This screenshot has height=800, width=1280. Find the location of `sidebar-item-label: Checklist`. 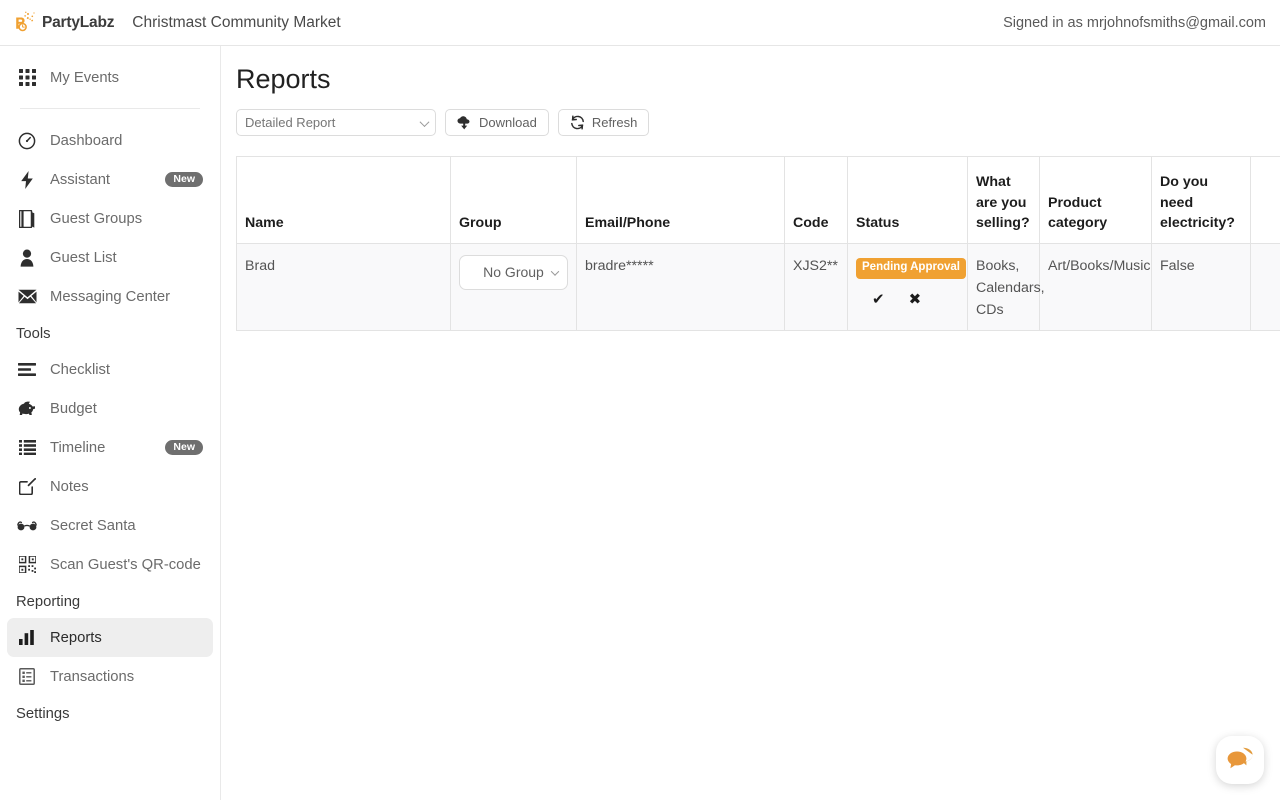

sidebar-item-label: Checklist is located at coordinates (80, 369).